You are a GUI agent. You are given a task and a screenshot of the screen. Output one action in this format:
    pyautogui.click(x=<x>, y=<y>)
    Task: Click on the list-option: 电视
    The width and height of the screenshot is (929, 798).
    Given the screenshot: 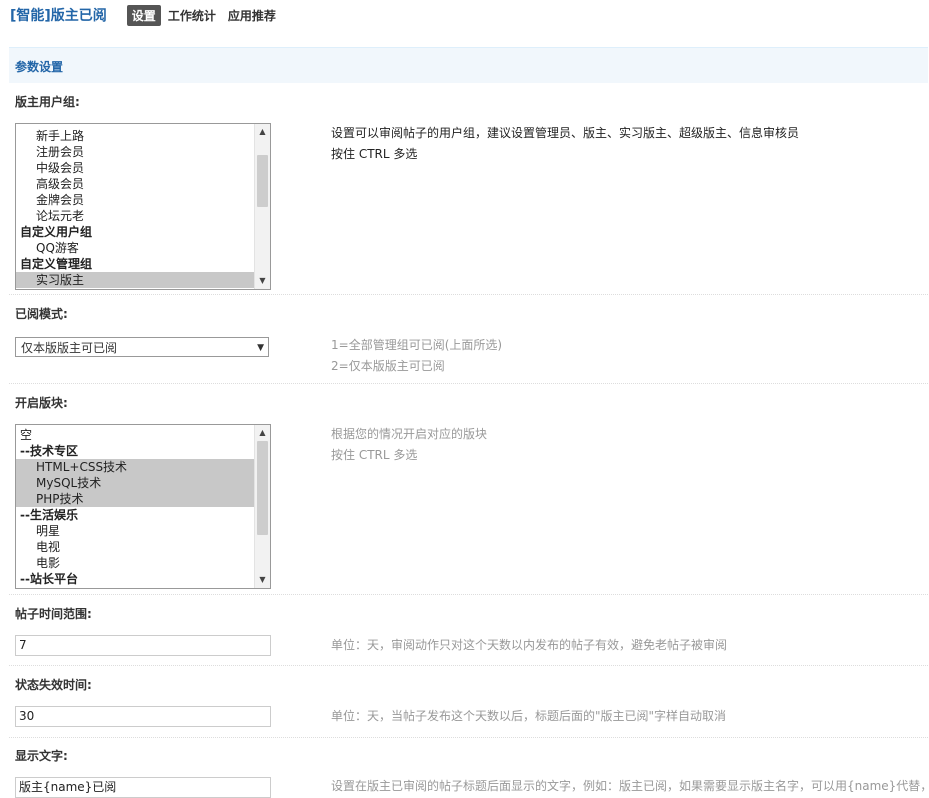 What is the action you would take?
    pyautogui.click(x=135, y=547)
    